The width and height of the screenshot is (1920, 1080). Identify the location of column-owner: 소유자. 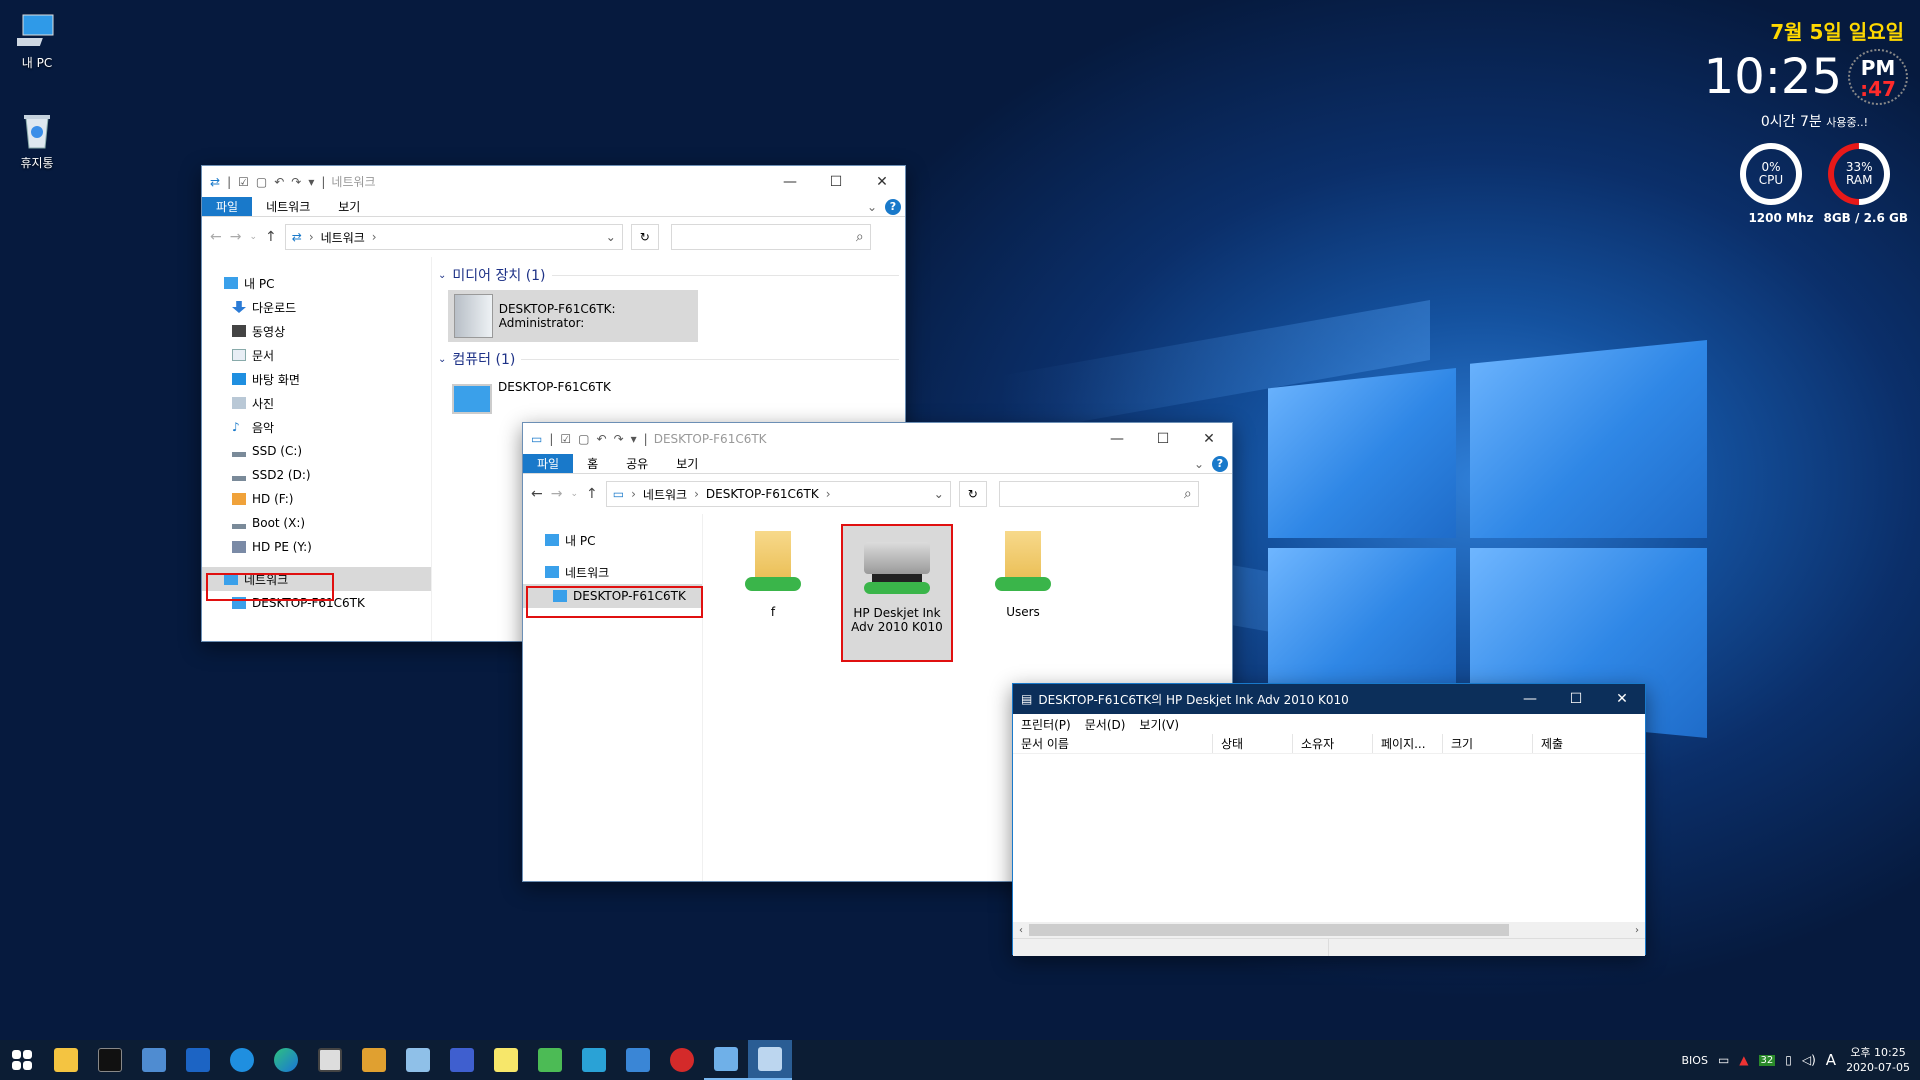
(1333, 743).